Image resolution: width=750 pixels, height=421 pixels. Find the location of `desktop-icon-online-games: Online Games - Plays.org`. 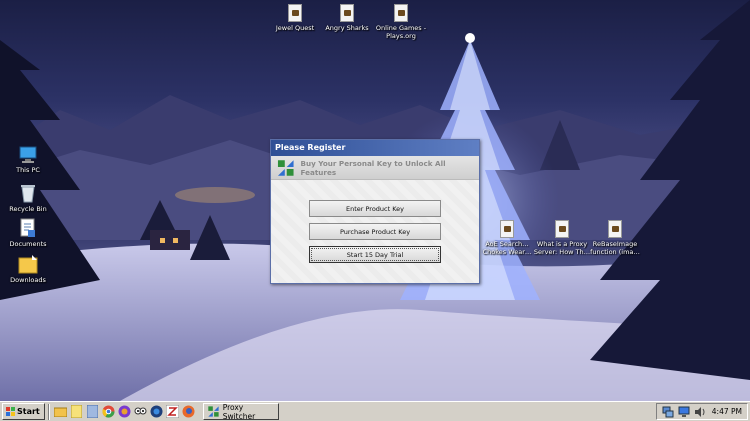

desktop-icon-online-games: Online Games - Plays.org is located at coordinates (401, 22).